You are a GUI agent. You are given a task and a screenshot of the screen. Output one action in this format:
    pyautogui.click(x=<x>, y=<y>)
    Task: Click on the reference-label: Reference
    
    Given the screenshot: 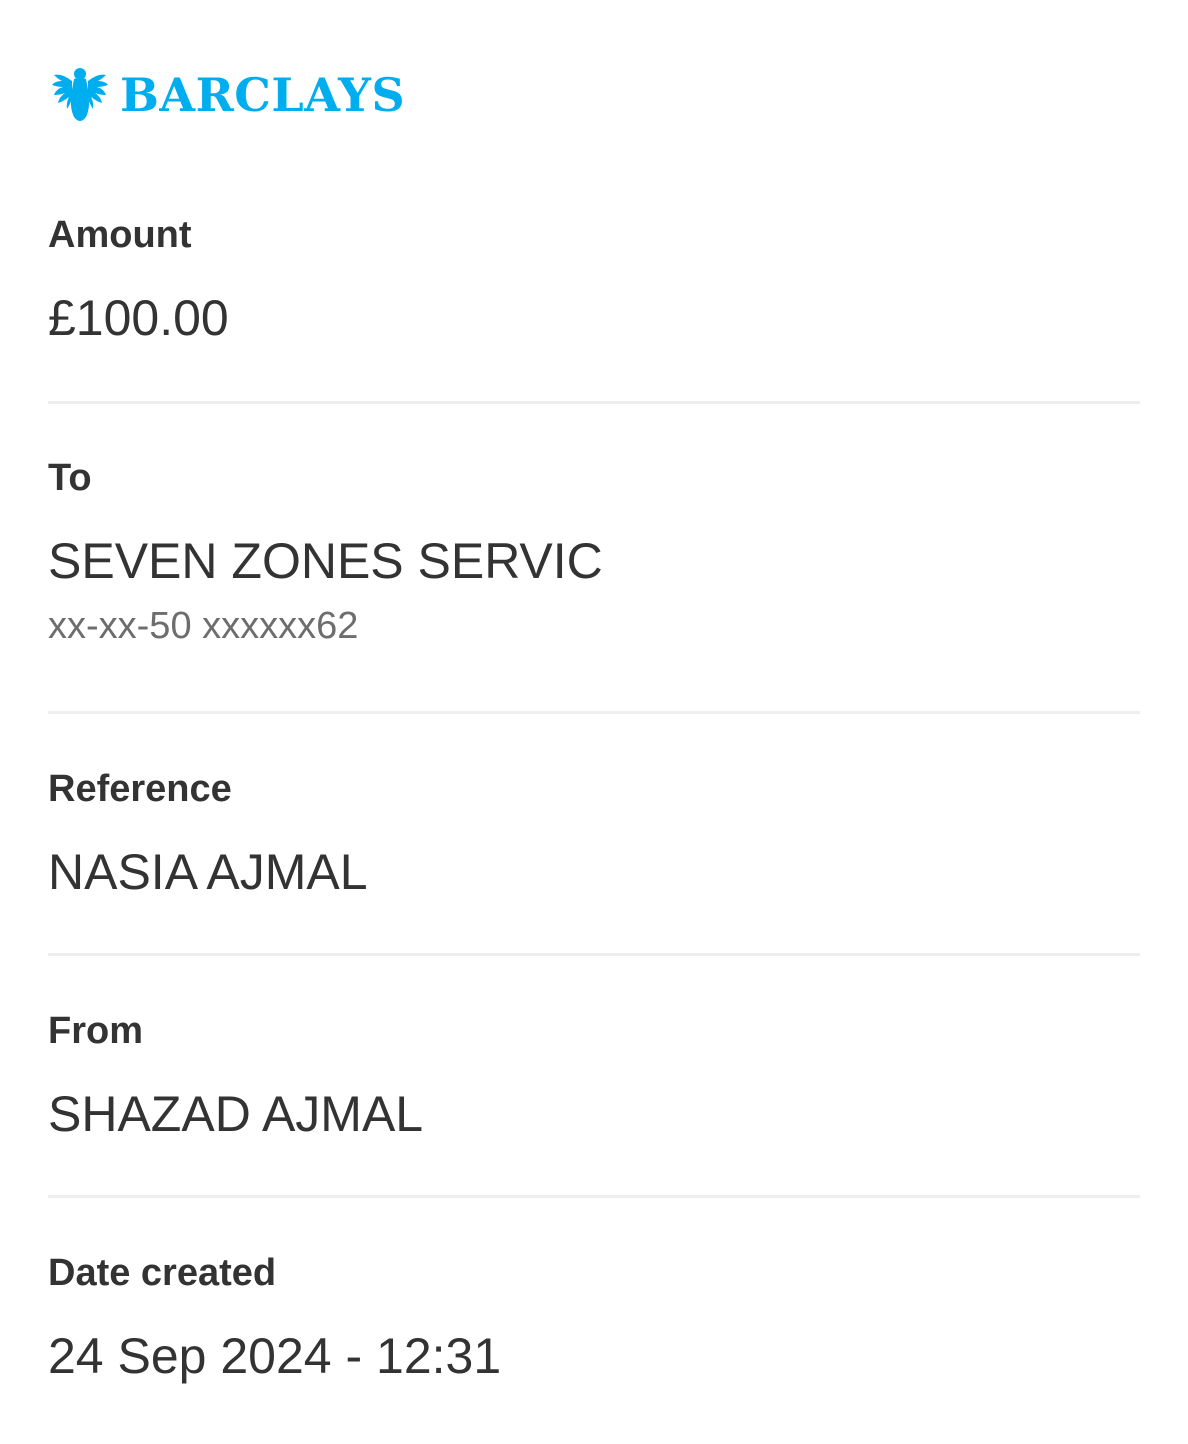 What is the action you would take?
    pyautogui.click(x=140, y=789)
    